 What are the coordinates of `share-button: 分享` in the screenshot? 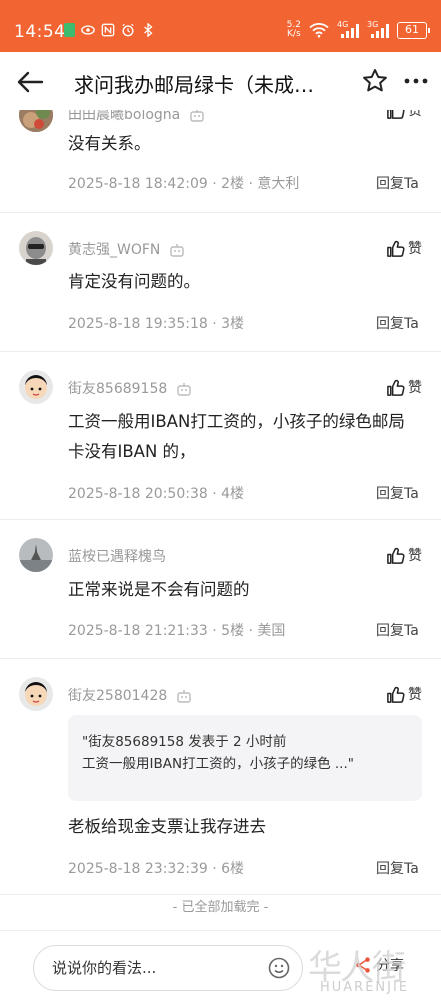 It's located at (379, 965).